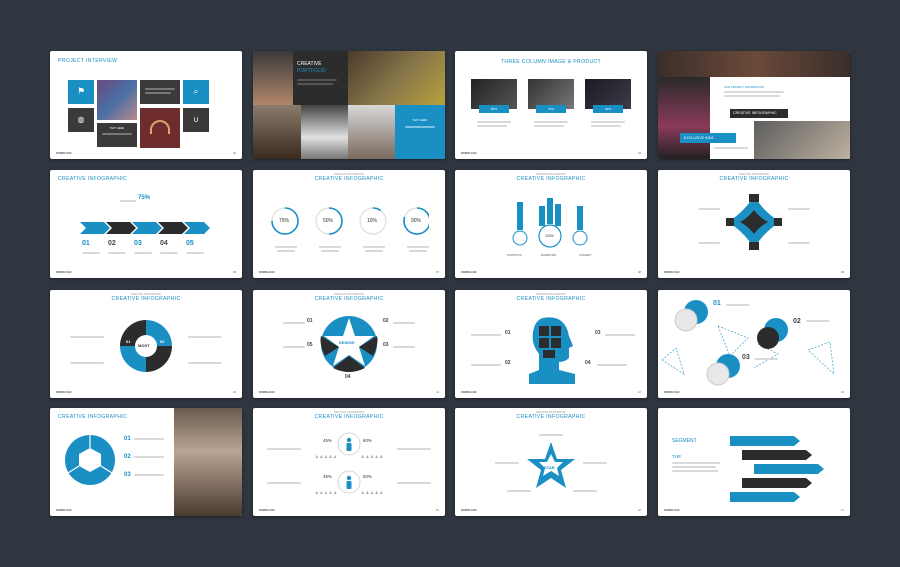 The image size is (900, 567). I want to click on page-number: 16, so click(639, 510).